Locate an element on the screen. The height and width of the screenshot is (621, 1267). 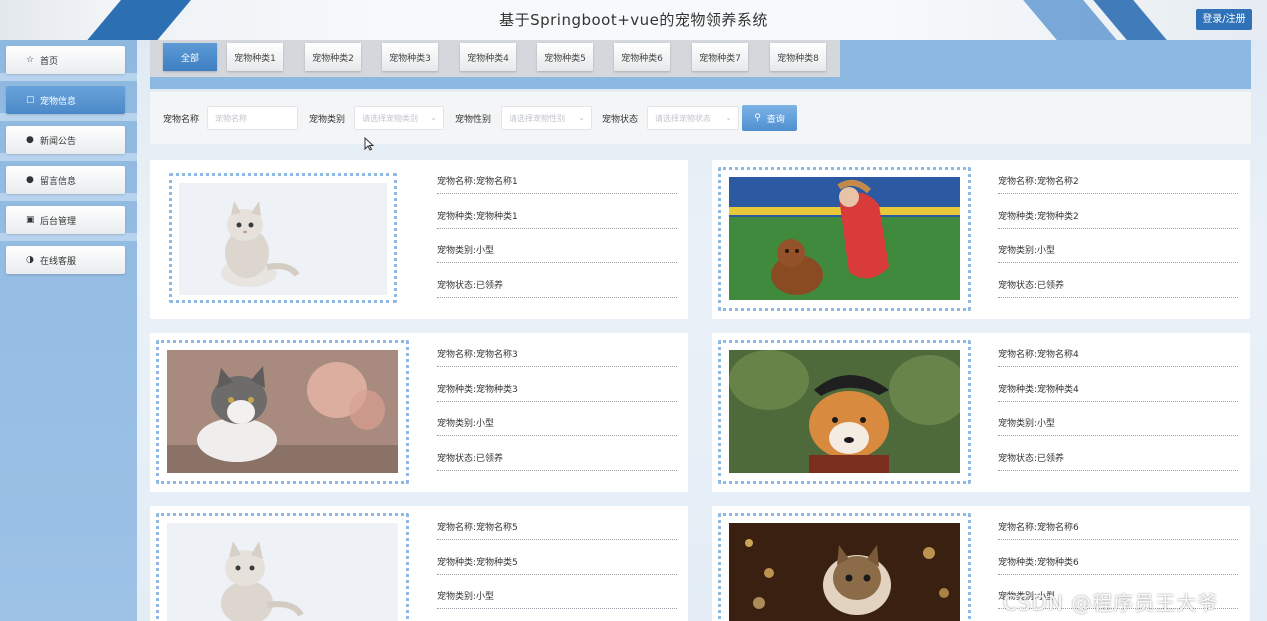
poodle-with-woman-image is located at coordinates (844, 238).